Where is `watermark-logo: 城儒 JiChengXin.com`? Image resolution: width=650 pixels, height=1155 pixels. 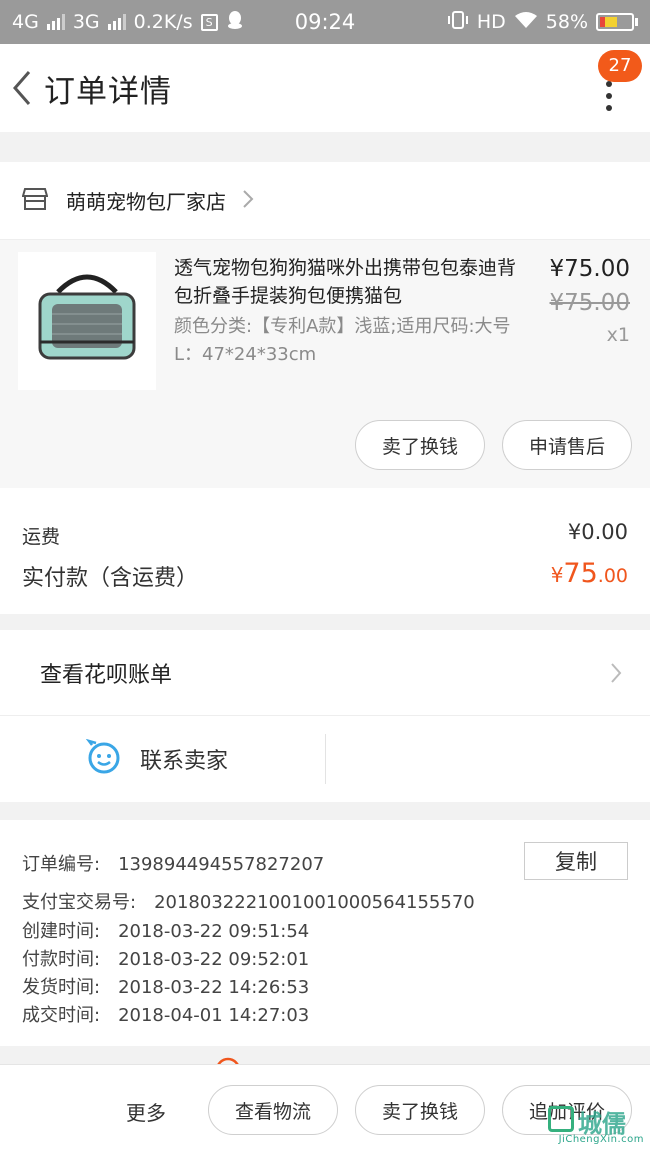
watermark-logo: 城儒 JiChengXin.com is located at coordinates (584, 1128).